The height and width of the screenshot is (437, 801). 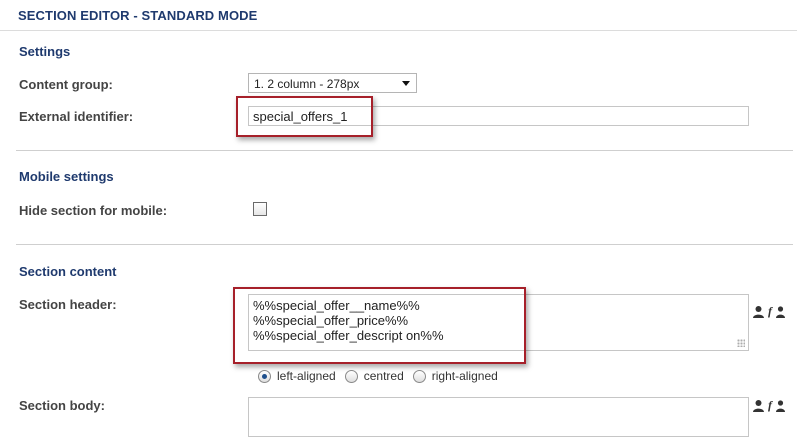 I want to click on settings-heading: Settings, so click(x=45, y=51).